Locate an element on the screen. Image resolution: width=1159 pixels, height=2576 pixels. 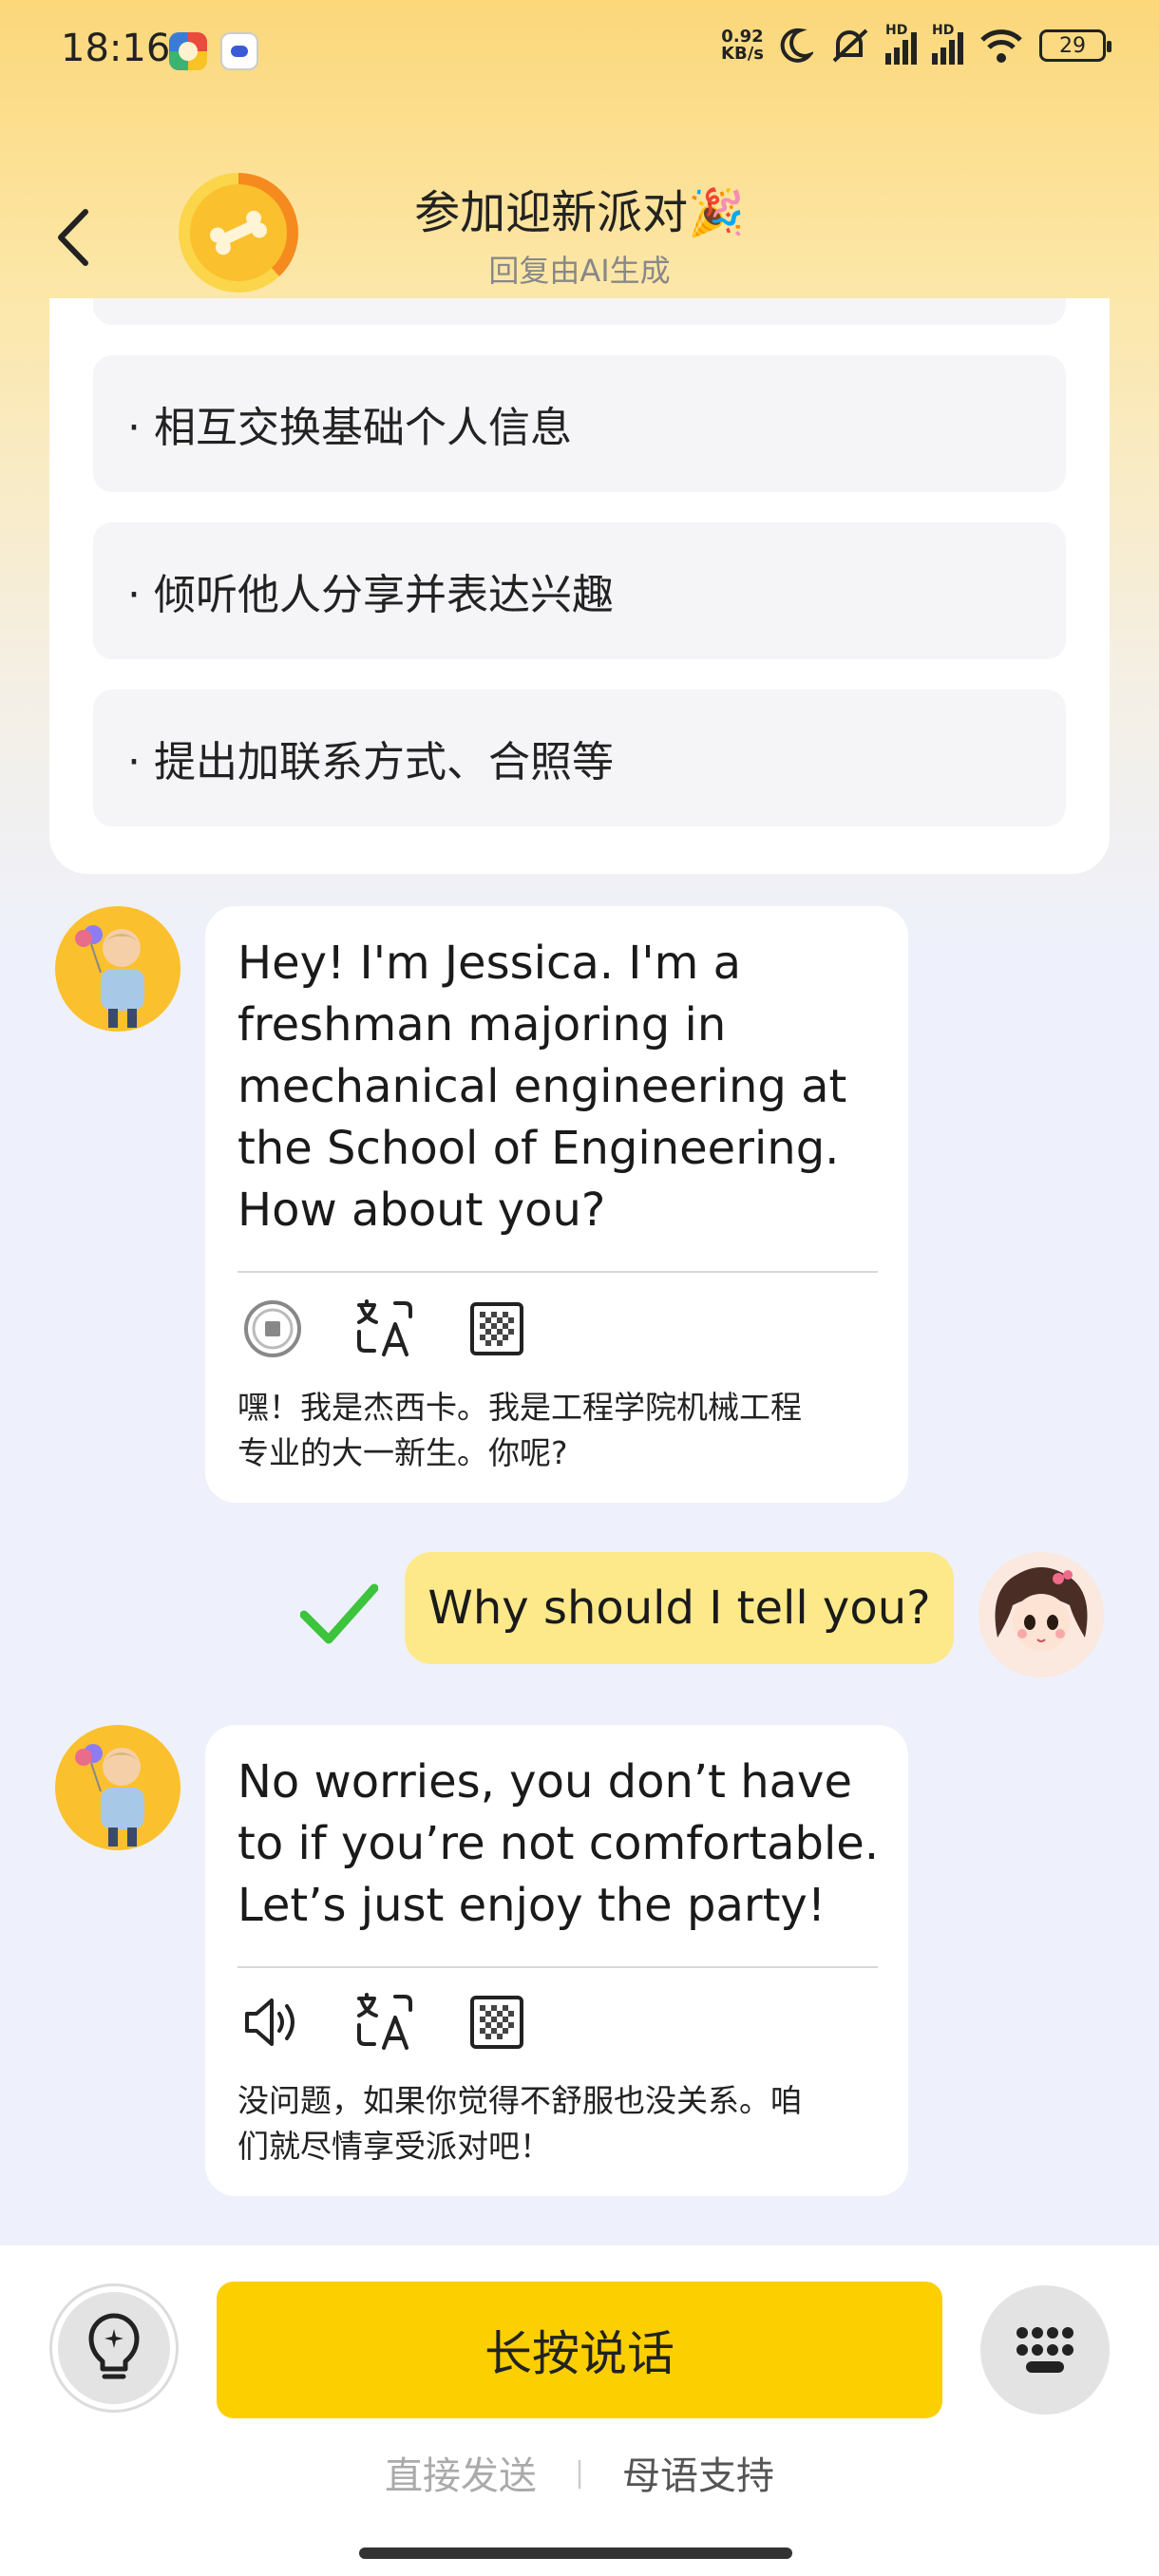
chat-header: 参加迎新派对🎉 回复由AI生成 is located at coordinates (579, 232).